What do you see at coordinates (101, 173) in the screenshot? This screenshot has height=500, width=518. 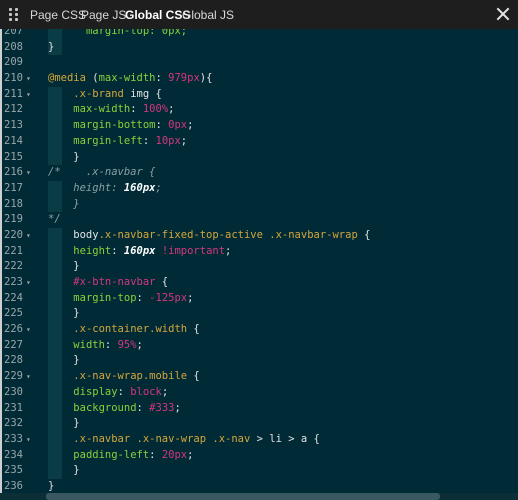 I see `code-text: /* .x-navbar {` at bounding box center [101, 173].